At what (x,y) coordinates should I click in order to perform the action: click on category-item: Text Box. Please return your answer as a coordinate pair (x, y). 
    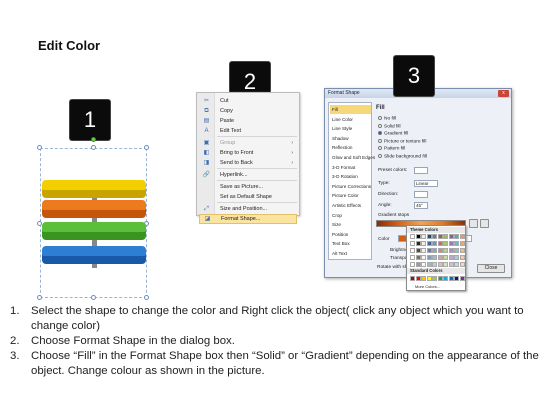
    Looking at the image, I should click on (350, 243).